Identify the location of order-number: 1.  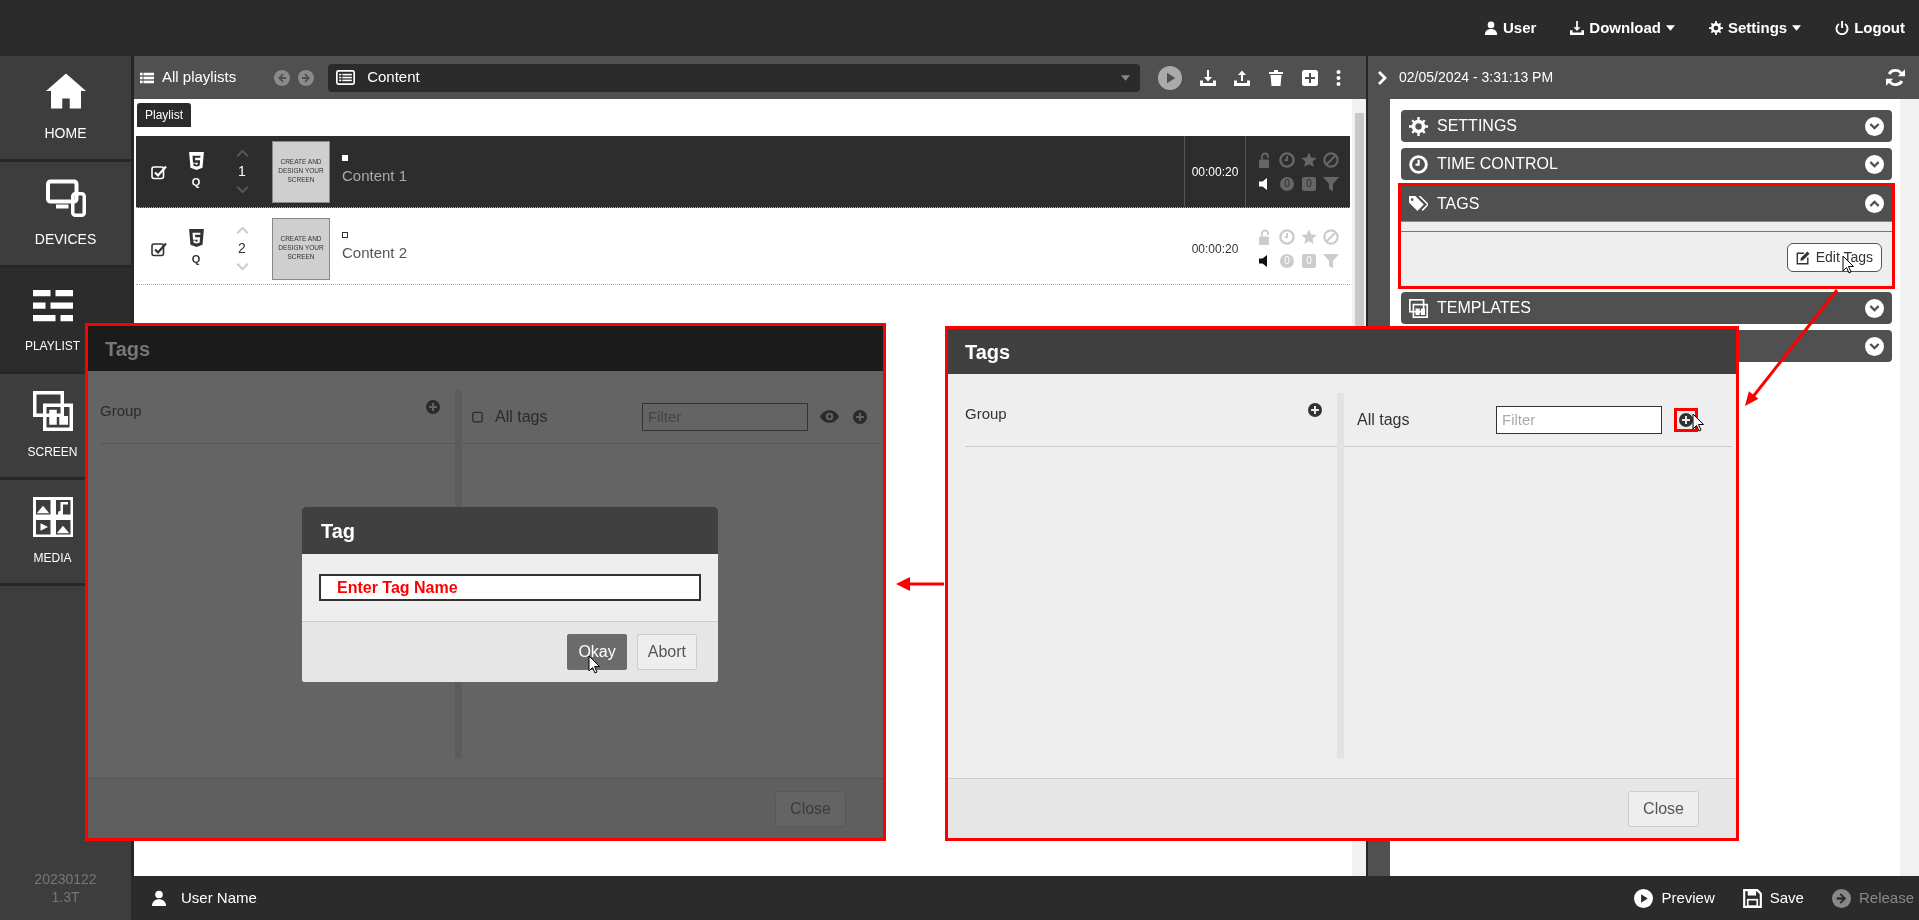
(242, 171).